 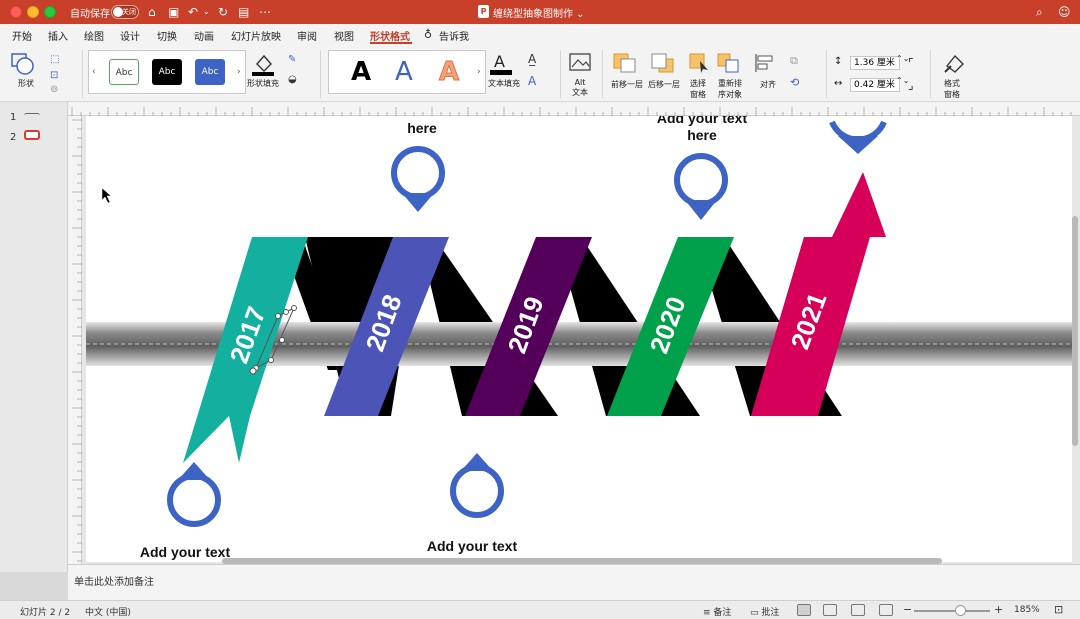 What do you see at coordinates (16, 12) in the screenshot?
I see `close-window-button` at bounding box center [16, 12].